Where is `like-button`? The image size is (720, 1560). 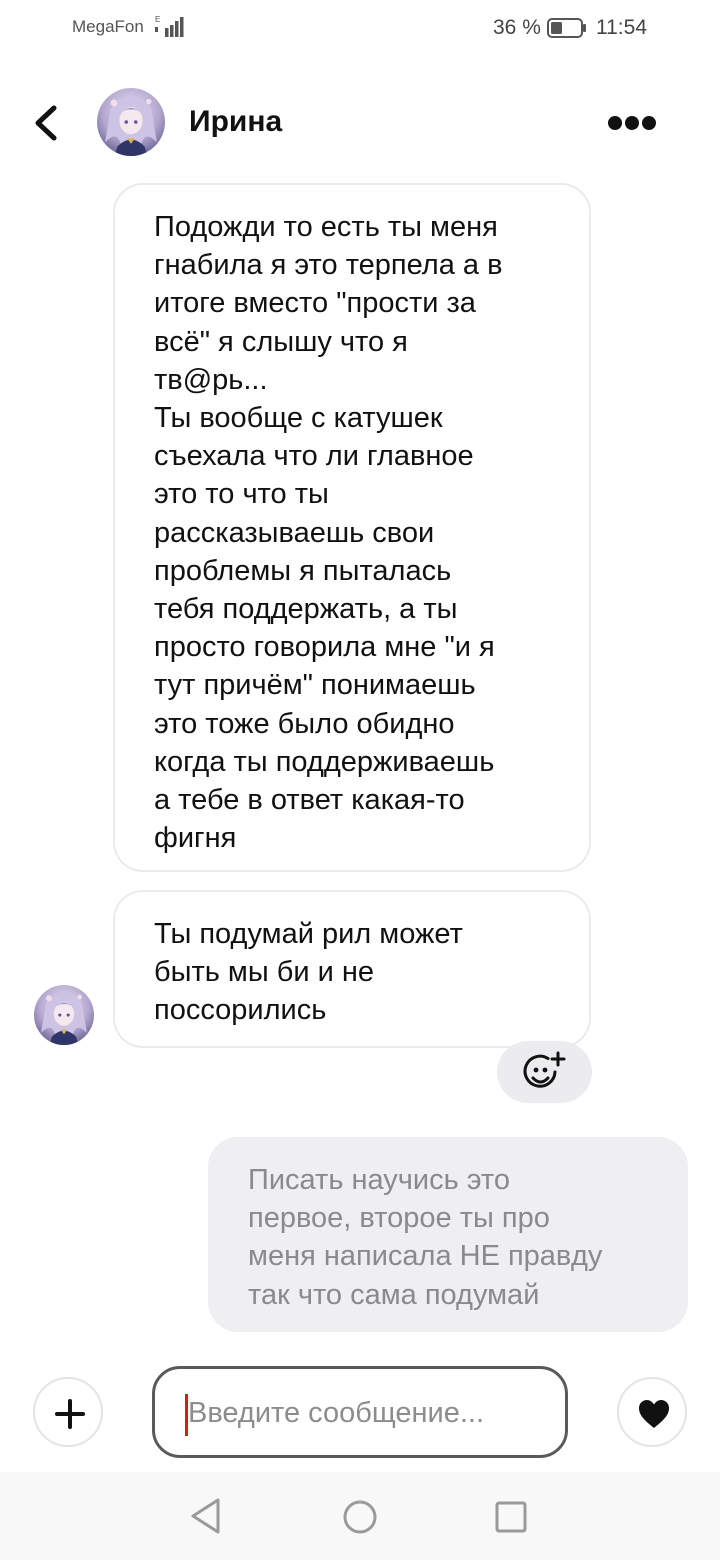
like-button is located at coordinates (652, 1412).